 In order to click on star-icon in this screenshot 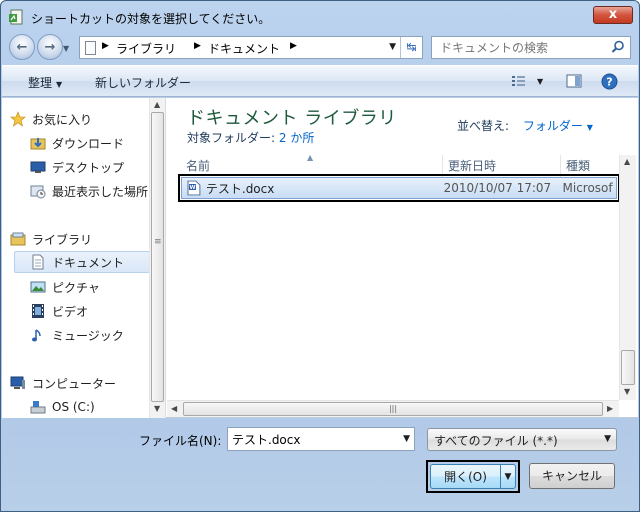, I will do `click(18, 119)`.